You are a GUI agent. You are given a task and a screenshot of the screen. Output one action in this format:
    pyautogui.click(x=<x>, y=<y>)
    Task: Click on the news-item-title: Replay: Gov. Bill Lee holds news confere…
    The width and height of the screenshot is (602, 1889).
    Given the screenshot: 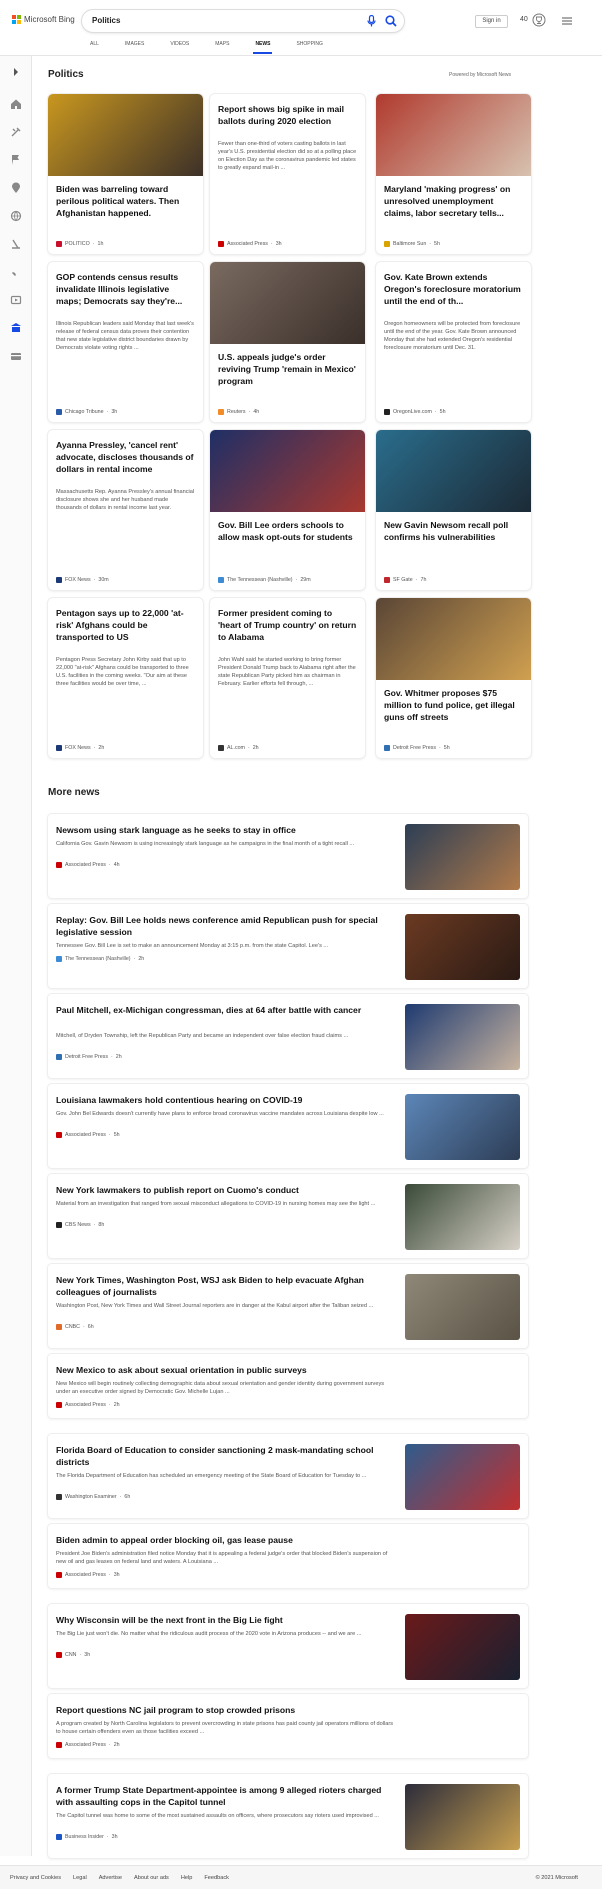 What is the action you would take?
    pyautogui.click(x=226, y=926)
    